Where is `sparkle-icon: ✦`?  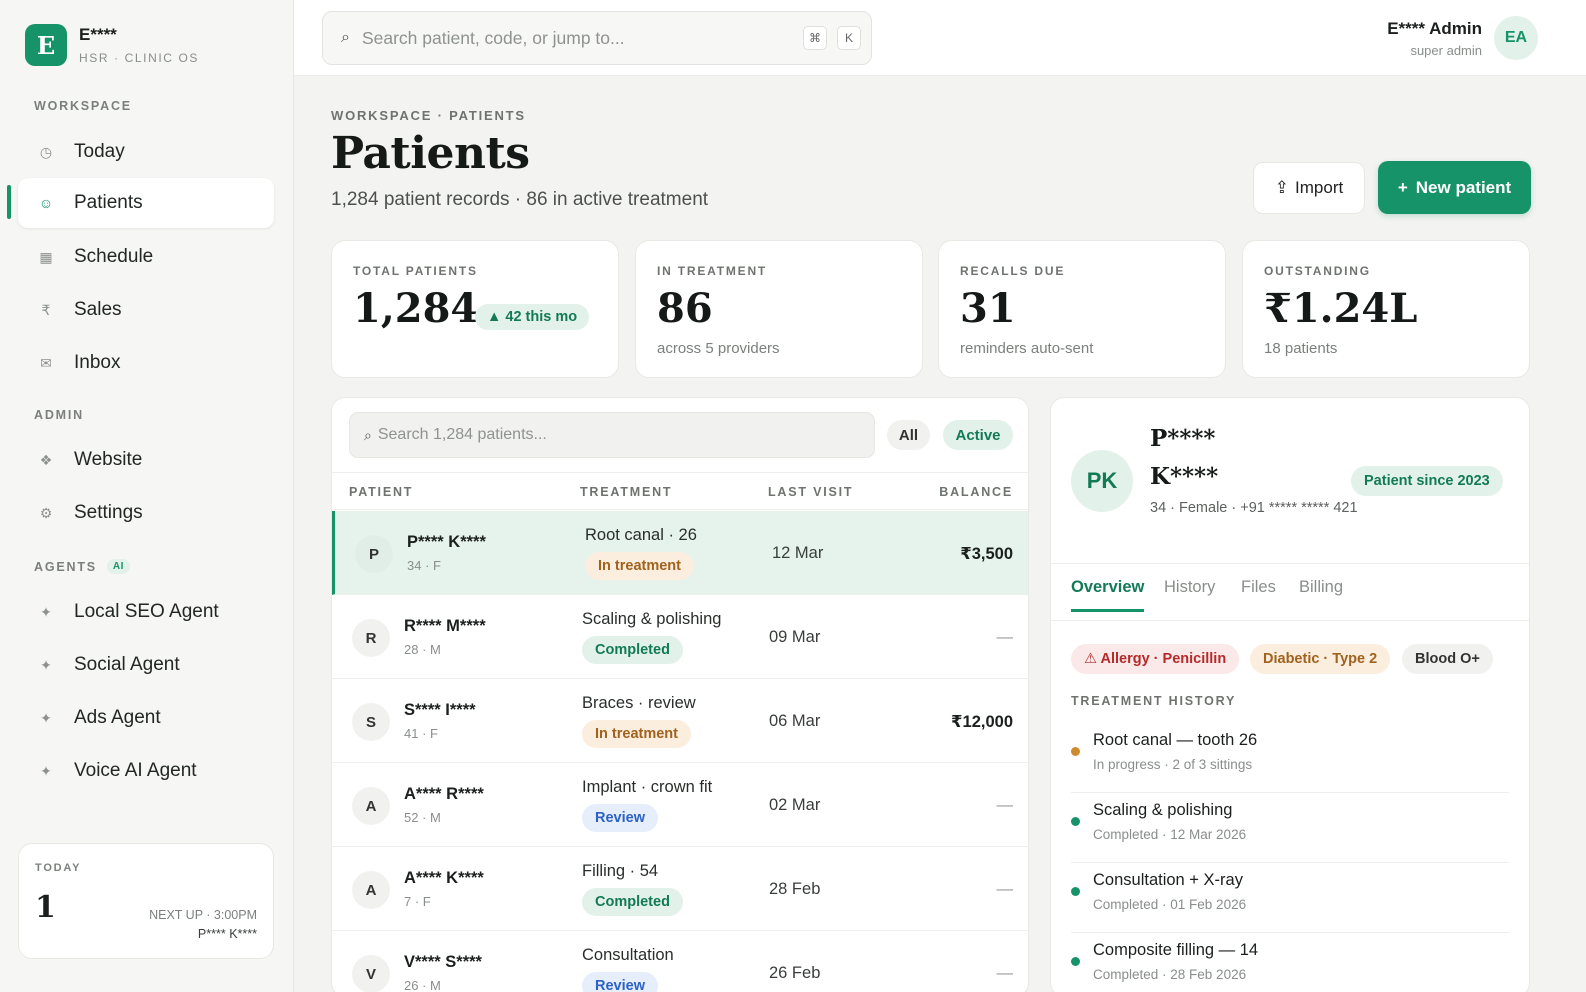
sparkle-icon: ✦ is located at coordinates (46, 770).